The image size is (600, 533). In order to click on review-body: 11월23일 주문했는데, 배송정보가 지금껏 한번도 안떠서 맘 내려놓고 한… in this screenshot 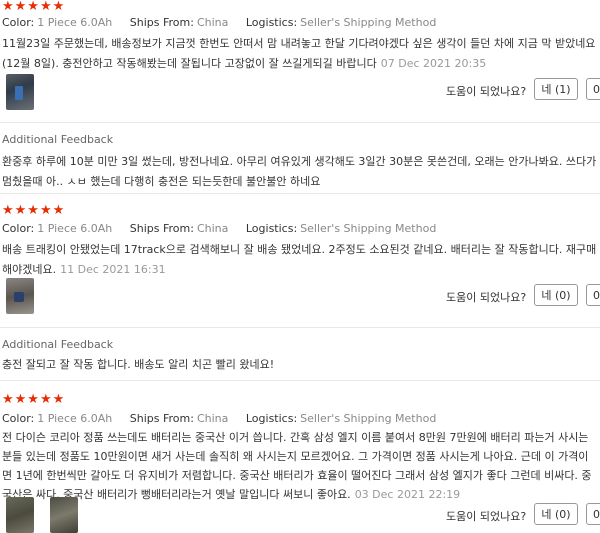, I will do `click(299, 53)`.